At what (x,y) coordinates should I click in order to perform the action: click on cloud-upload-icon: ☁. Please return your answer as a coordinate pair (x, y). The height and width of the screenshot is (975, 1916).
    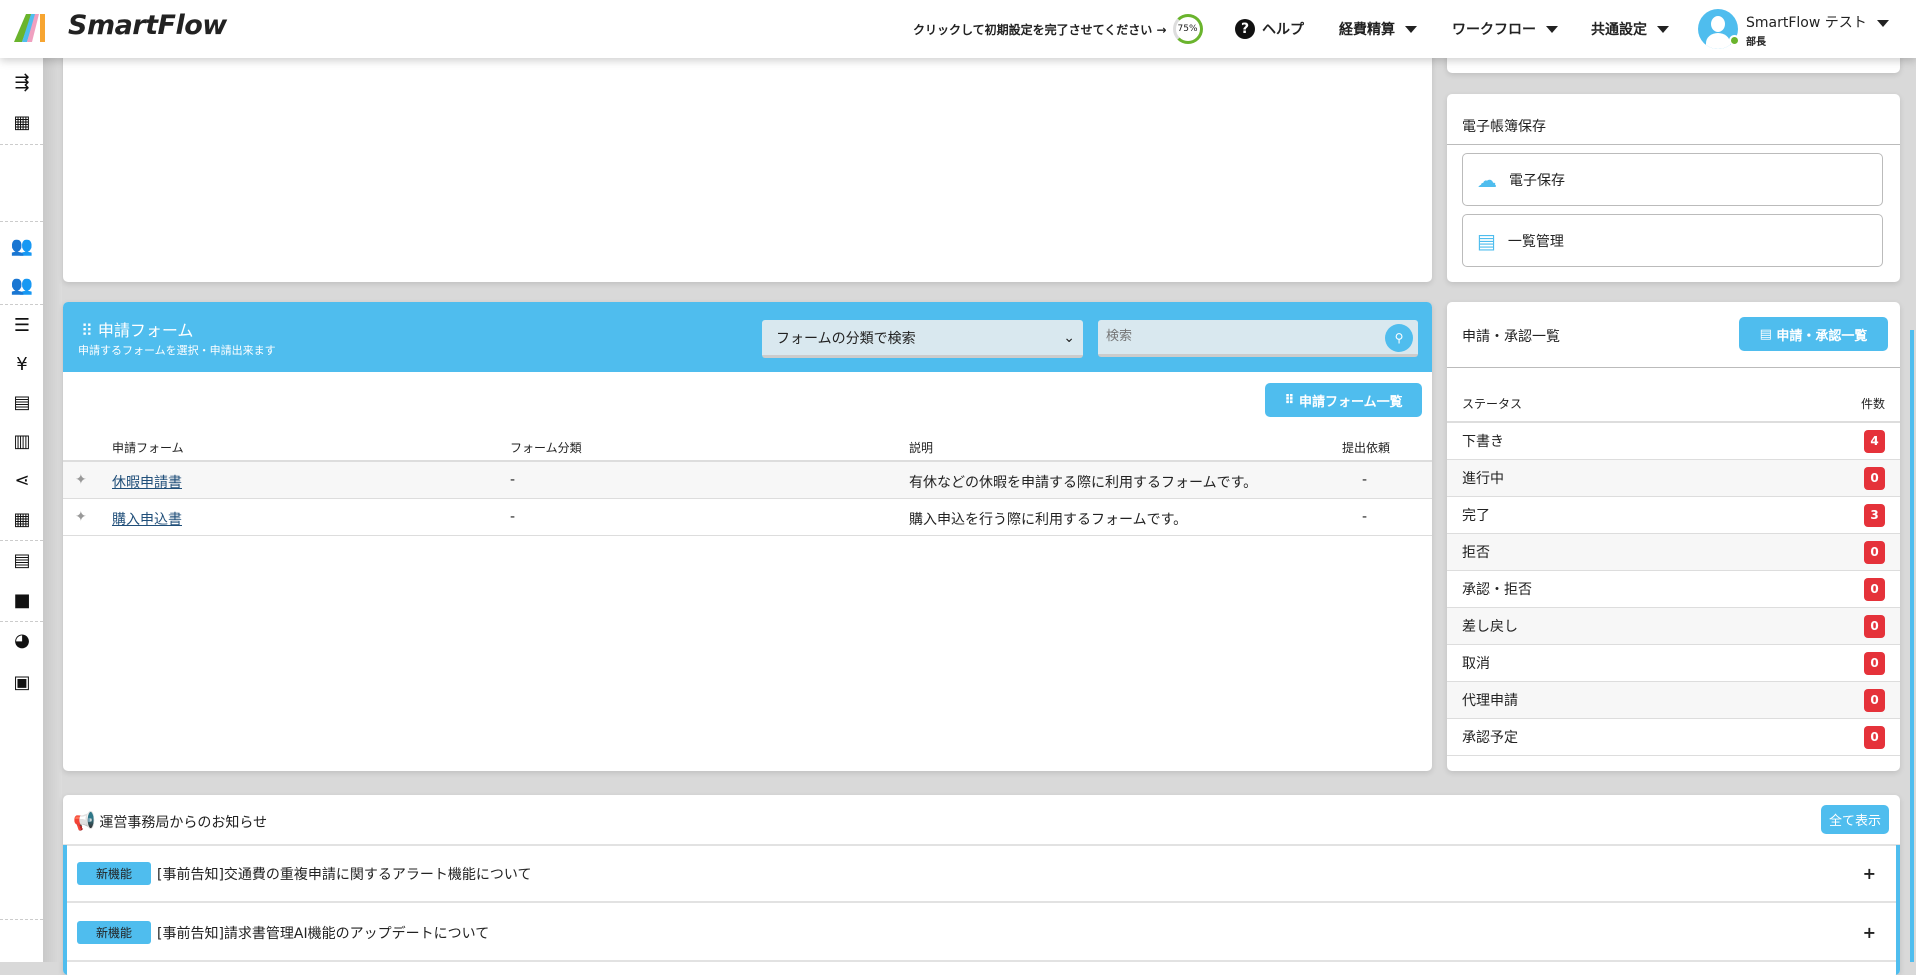
    Looking at the image, I should click on (1487, 179).